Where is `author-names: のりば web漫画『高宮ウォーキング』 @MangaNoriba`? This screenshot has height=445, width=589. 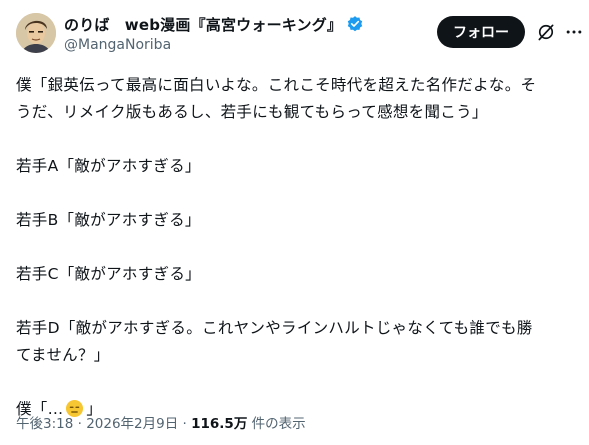 author-names: のりば web漫画『高宮ウォーキング』 @MangaNoriba is located at coordinates (214, 33).